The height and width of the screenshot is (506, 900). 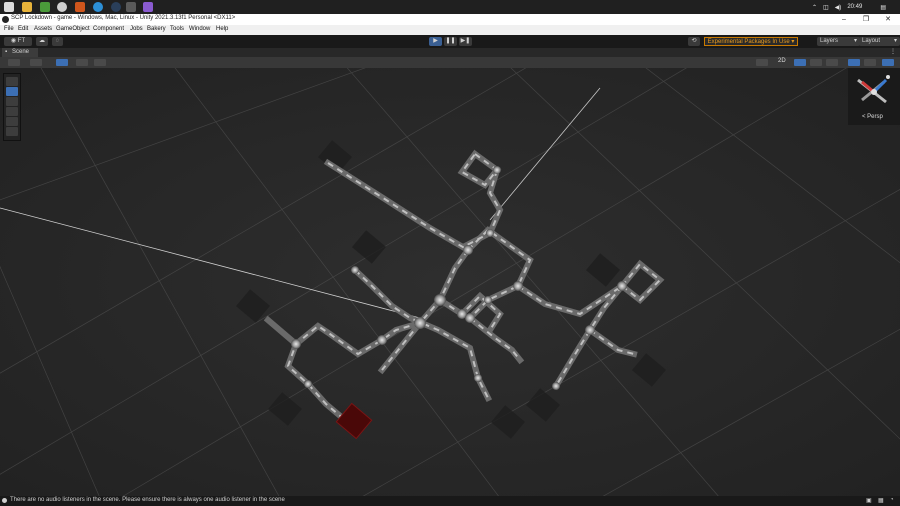 I want to click on axis-gizmo-icon, so click(x=873, y=89).